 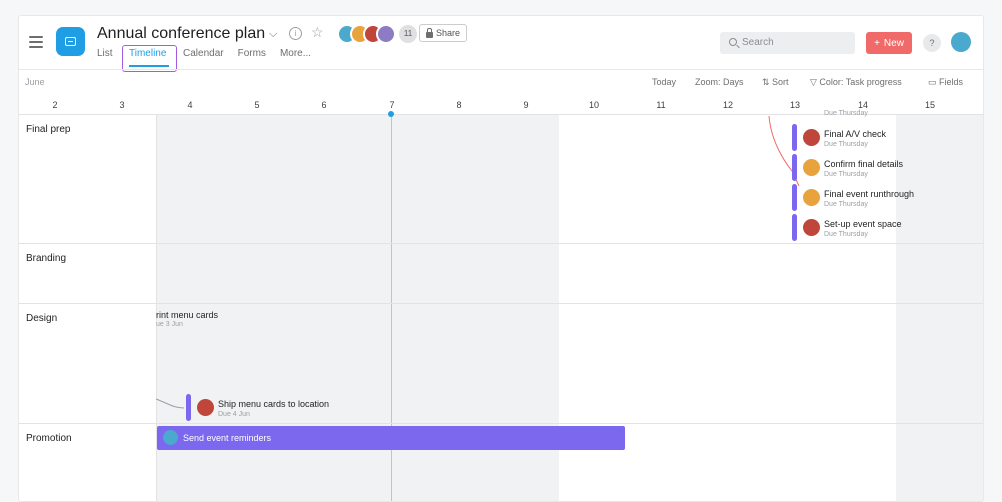 What do you see at coordinates (855, 134) in the screenshot?
I see `task-name: Final A/V check` at bounding box center [855, 134].